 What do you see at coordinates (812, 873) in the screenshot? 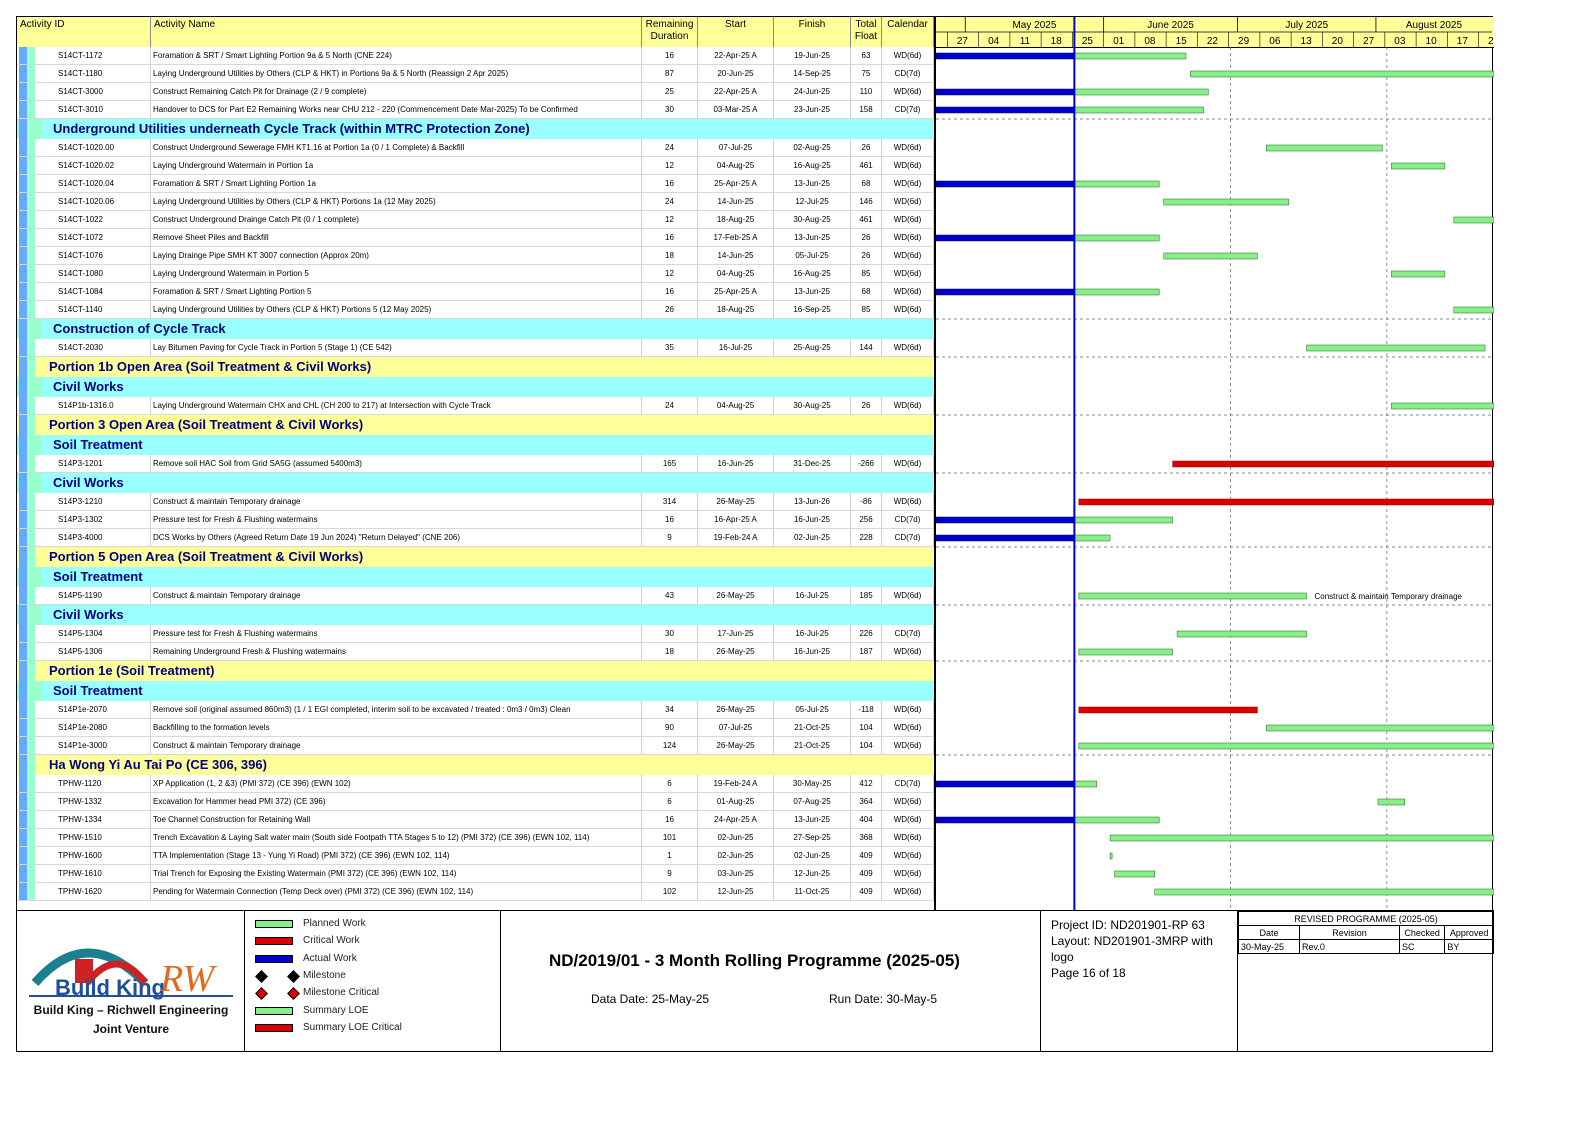
I see `finish-date: 12-Jun-25` at bounding box center [812, 873].